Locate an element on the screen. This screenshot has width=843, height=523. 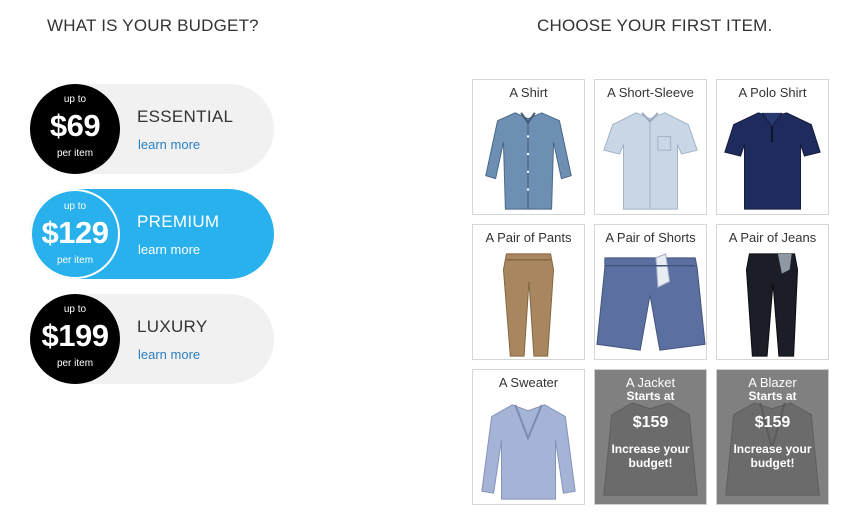
tier-luxury: up to $199 per item LUXURY learn more is located at coordinates (152, 339).